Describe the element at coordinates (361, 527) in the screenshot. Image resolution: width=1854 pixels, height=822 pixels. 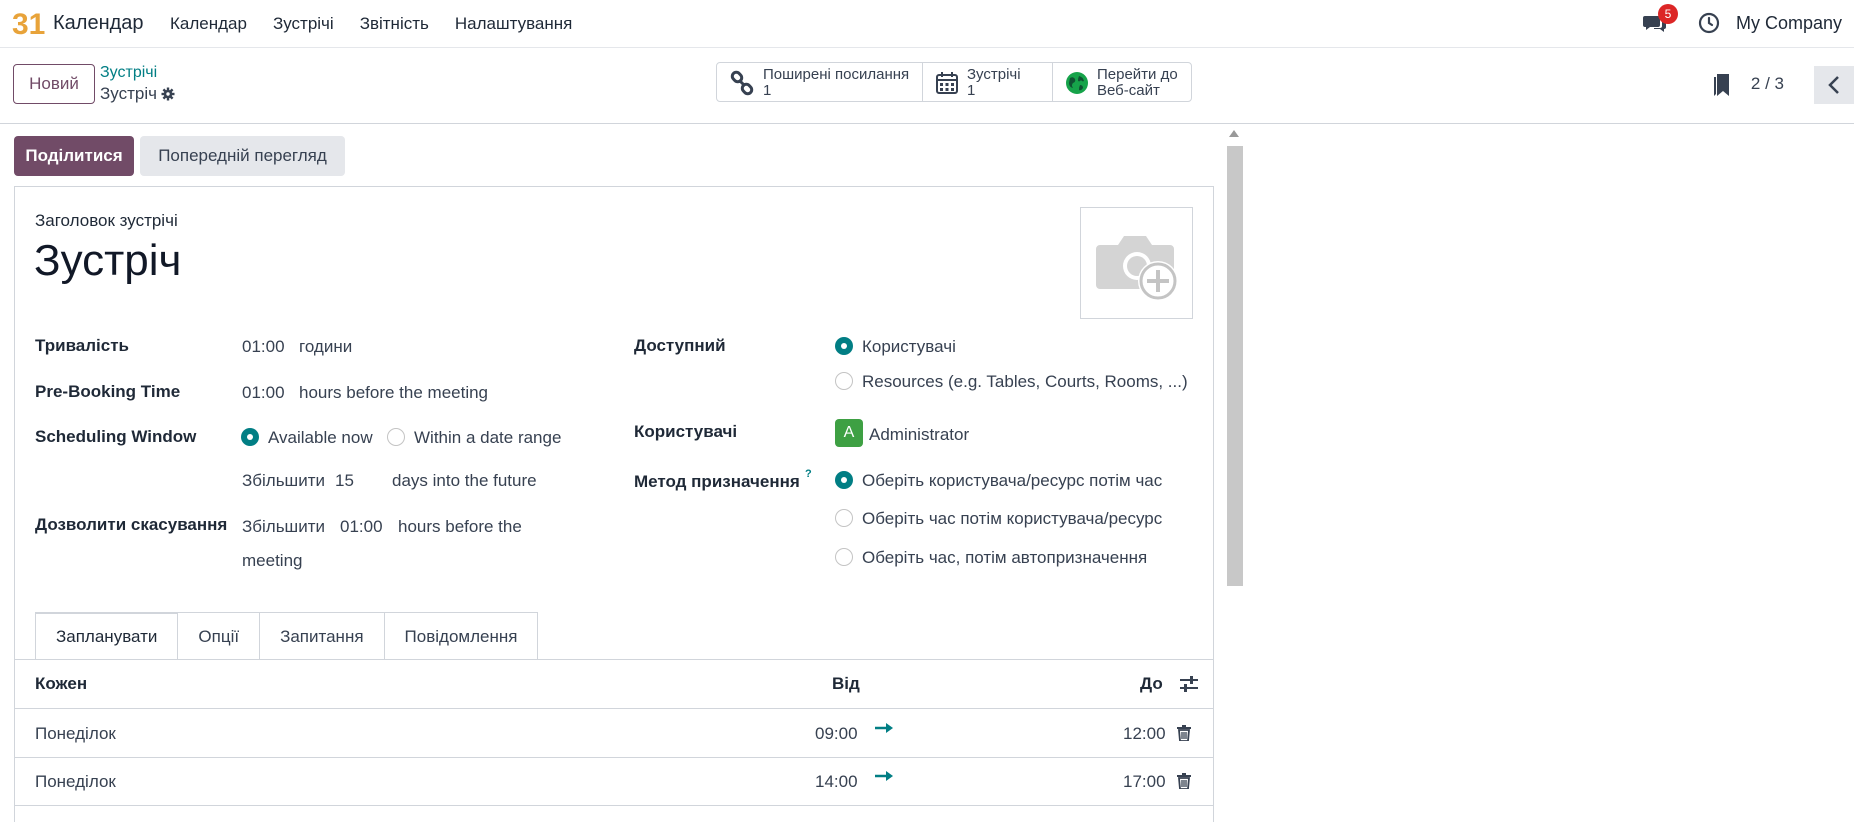
I see `cancel-time-input: 01:00` at that location.